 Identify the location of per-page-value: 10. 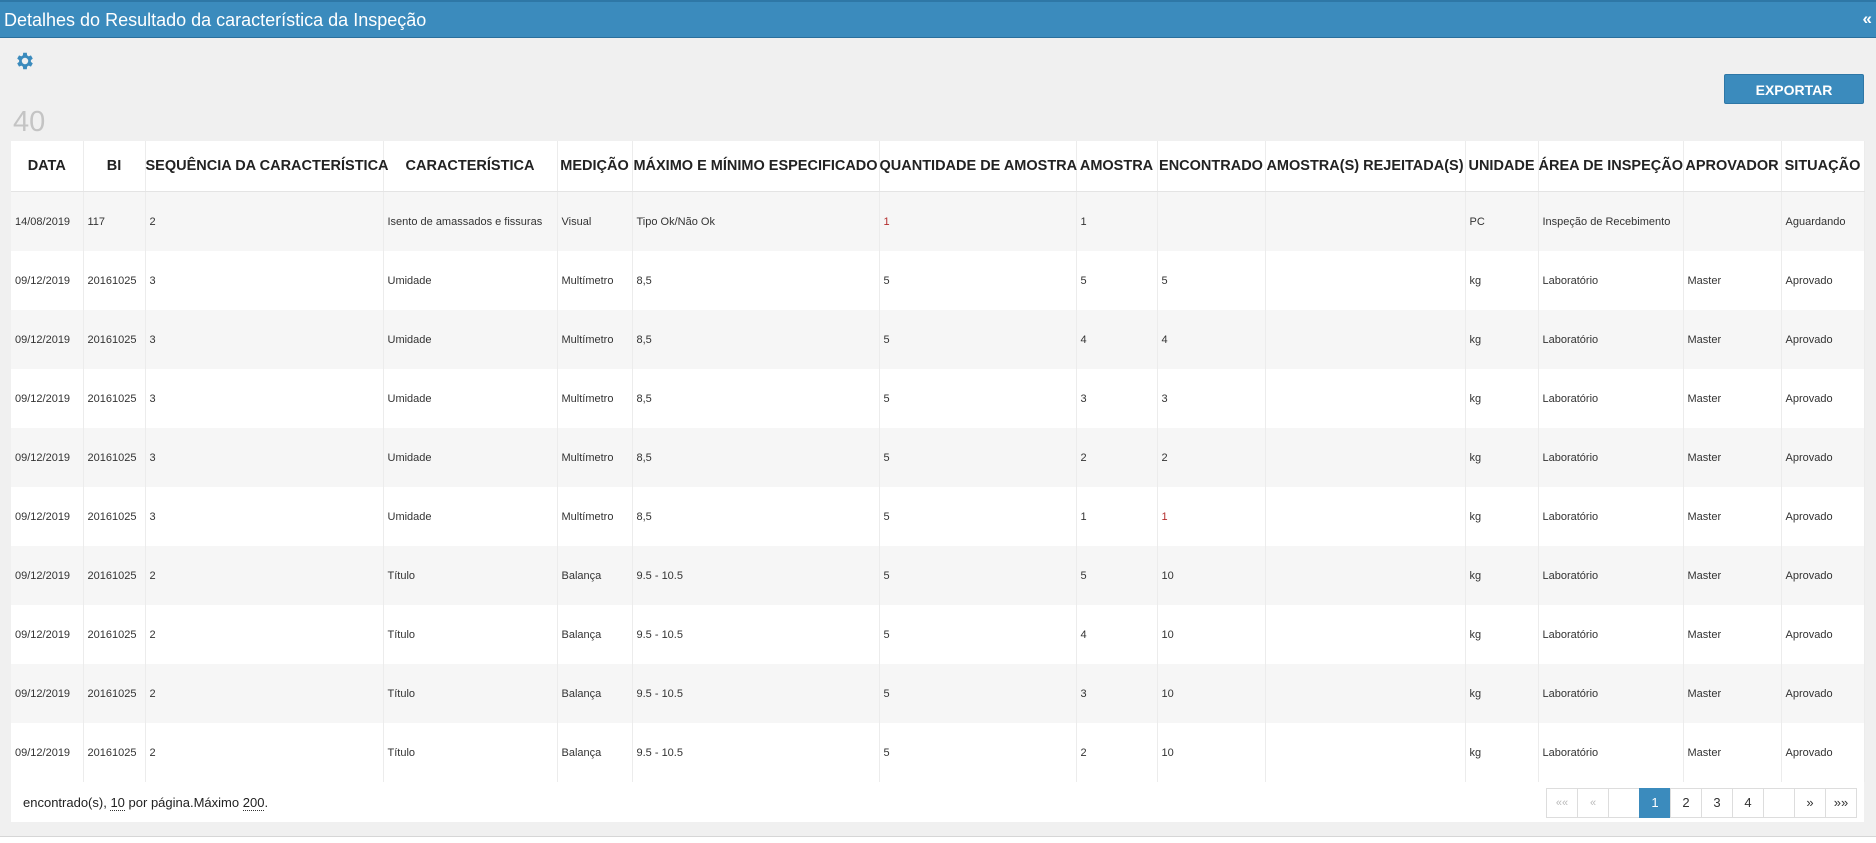
(117, 803).